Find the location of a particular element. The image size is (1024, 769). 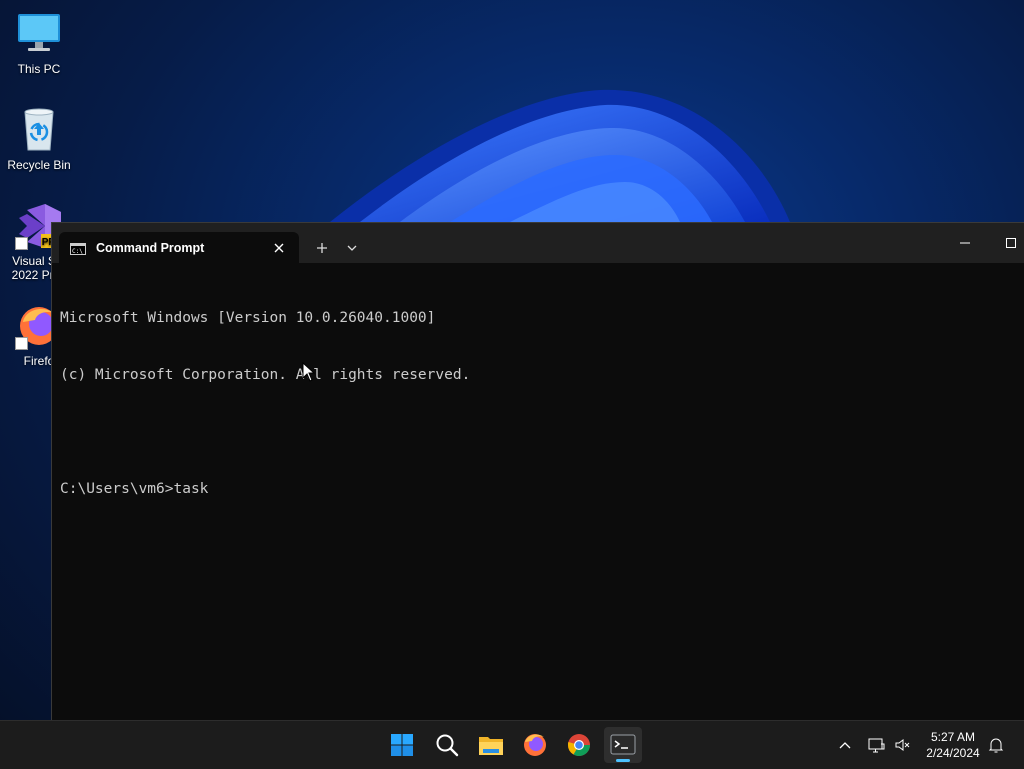

clock-date: 2/24/2024 is located at coordinates (953, 753).